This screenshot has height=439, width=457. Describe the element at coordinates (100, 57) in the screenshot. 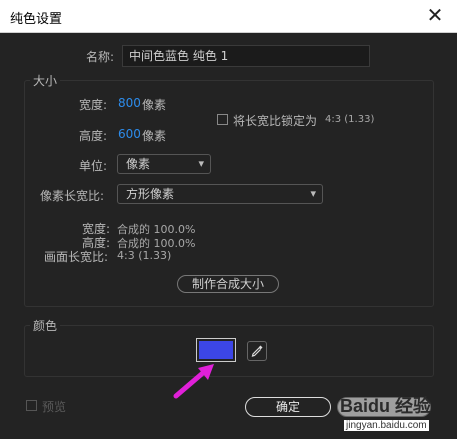

I see `name-label: 名称:` at that location.